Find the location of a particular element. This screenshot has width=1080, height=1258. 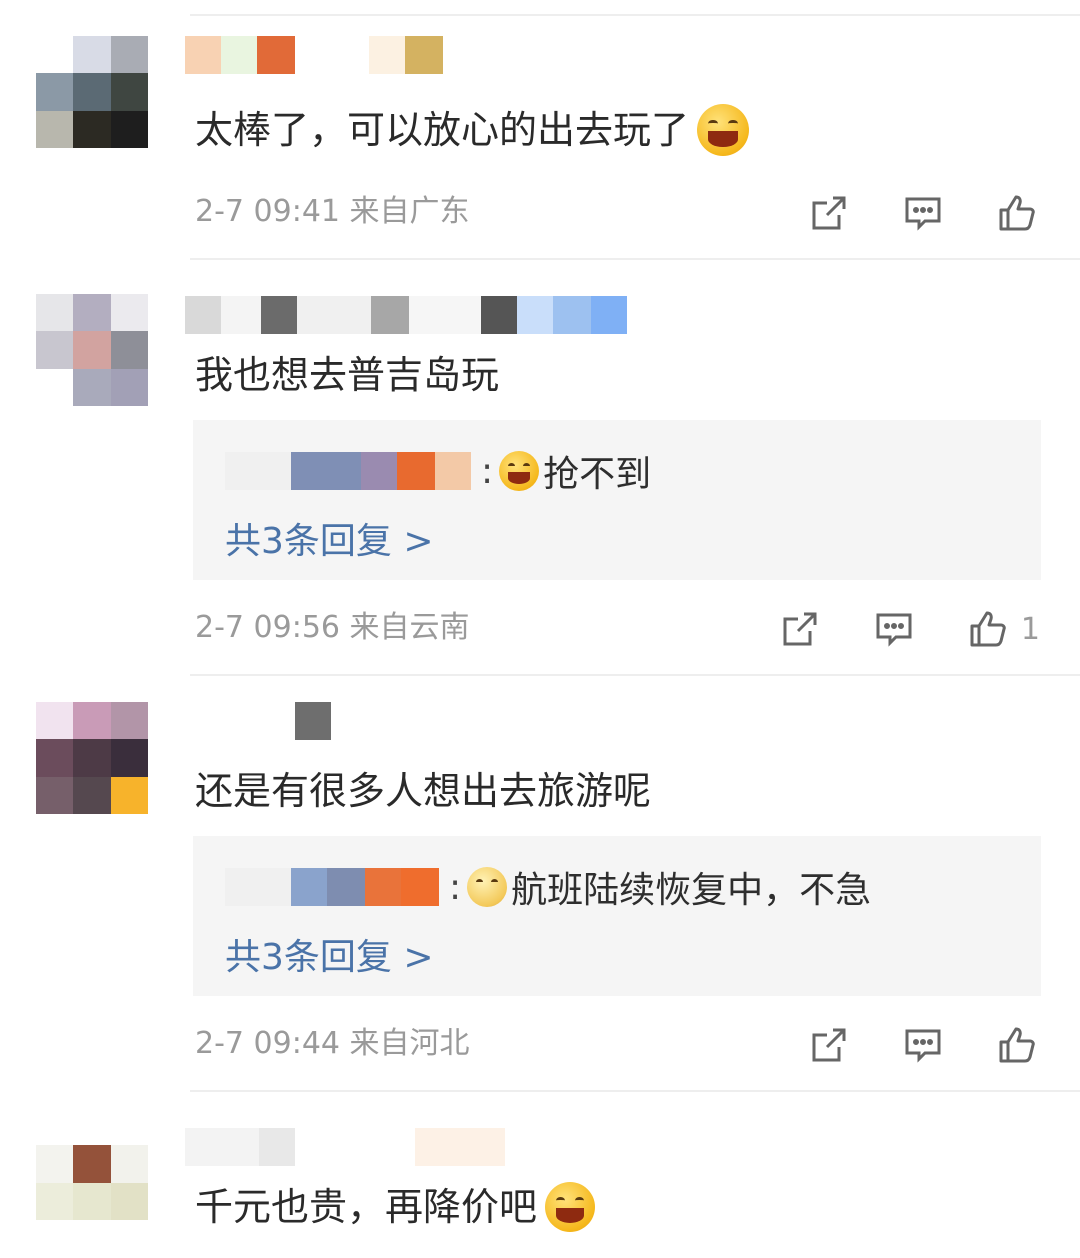

comment-meta: 2-7 09:44 来自河北 is located at coordinates (332, 1044).